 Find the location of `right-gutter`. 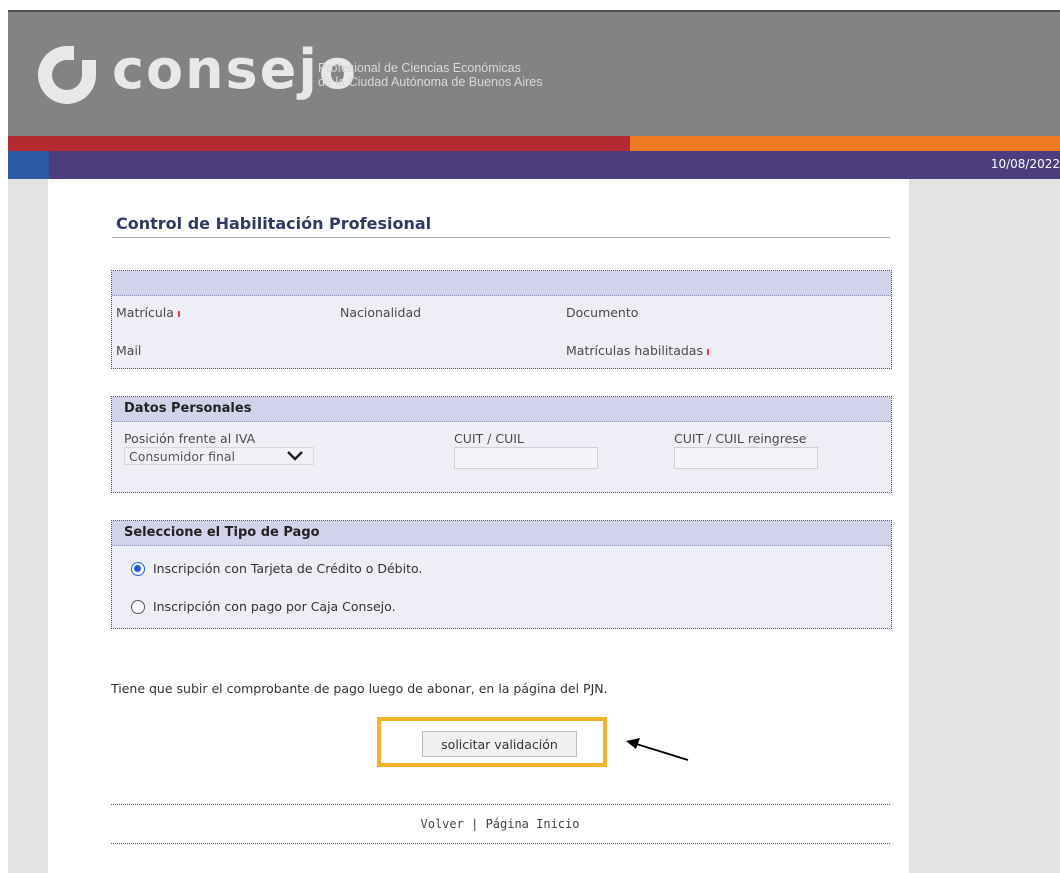

right-gutter is located at coordinates (984, 526).